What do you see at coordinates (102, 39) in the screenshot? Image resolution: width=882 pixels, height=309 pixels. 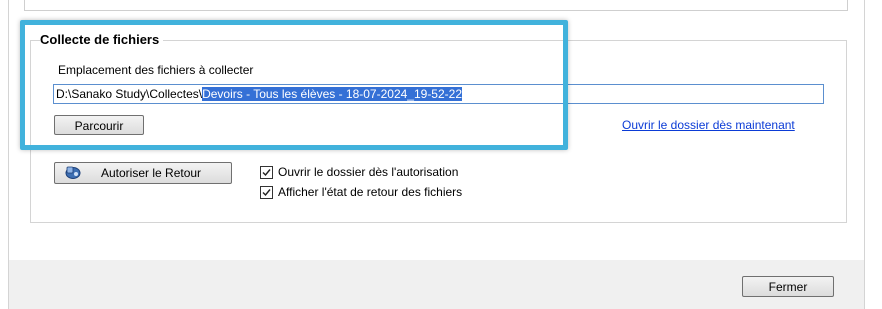 I see `group-title: Collecte de fichiers` at bounding box center [102, 39].